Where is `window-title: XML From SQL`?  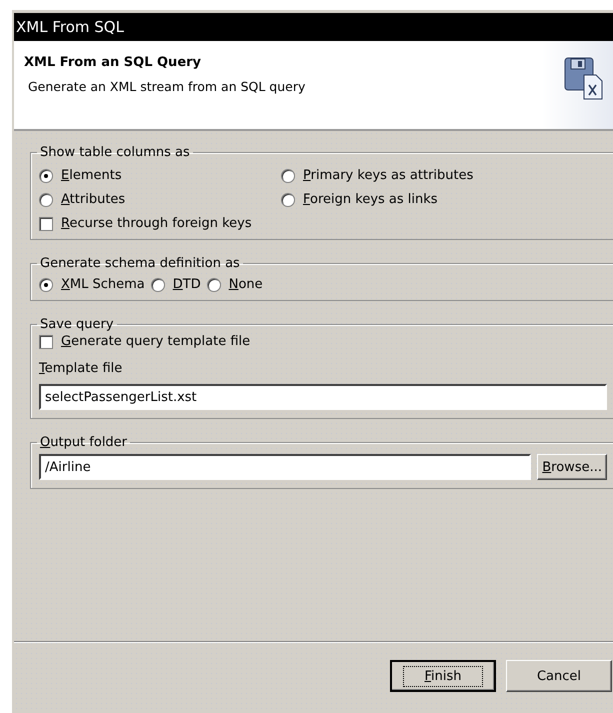
window-title: XML From SQL is located at coordinates (70, 27).